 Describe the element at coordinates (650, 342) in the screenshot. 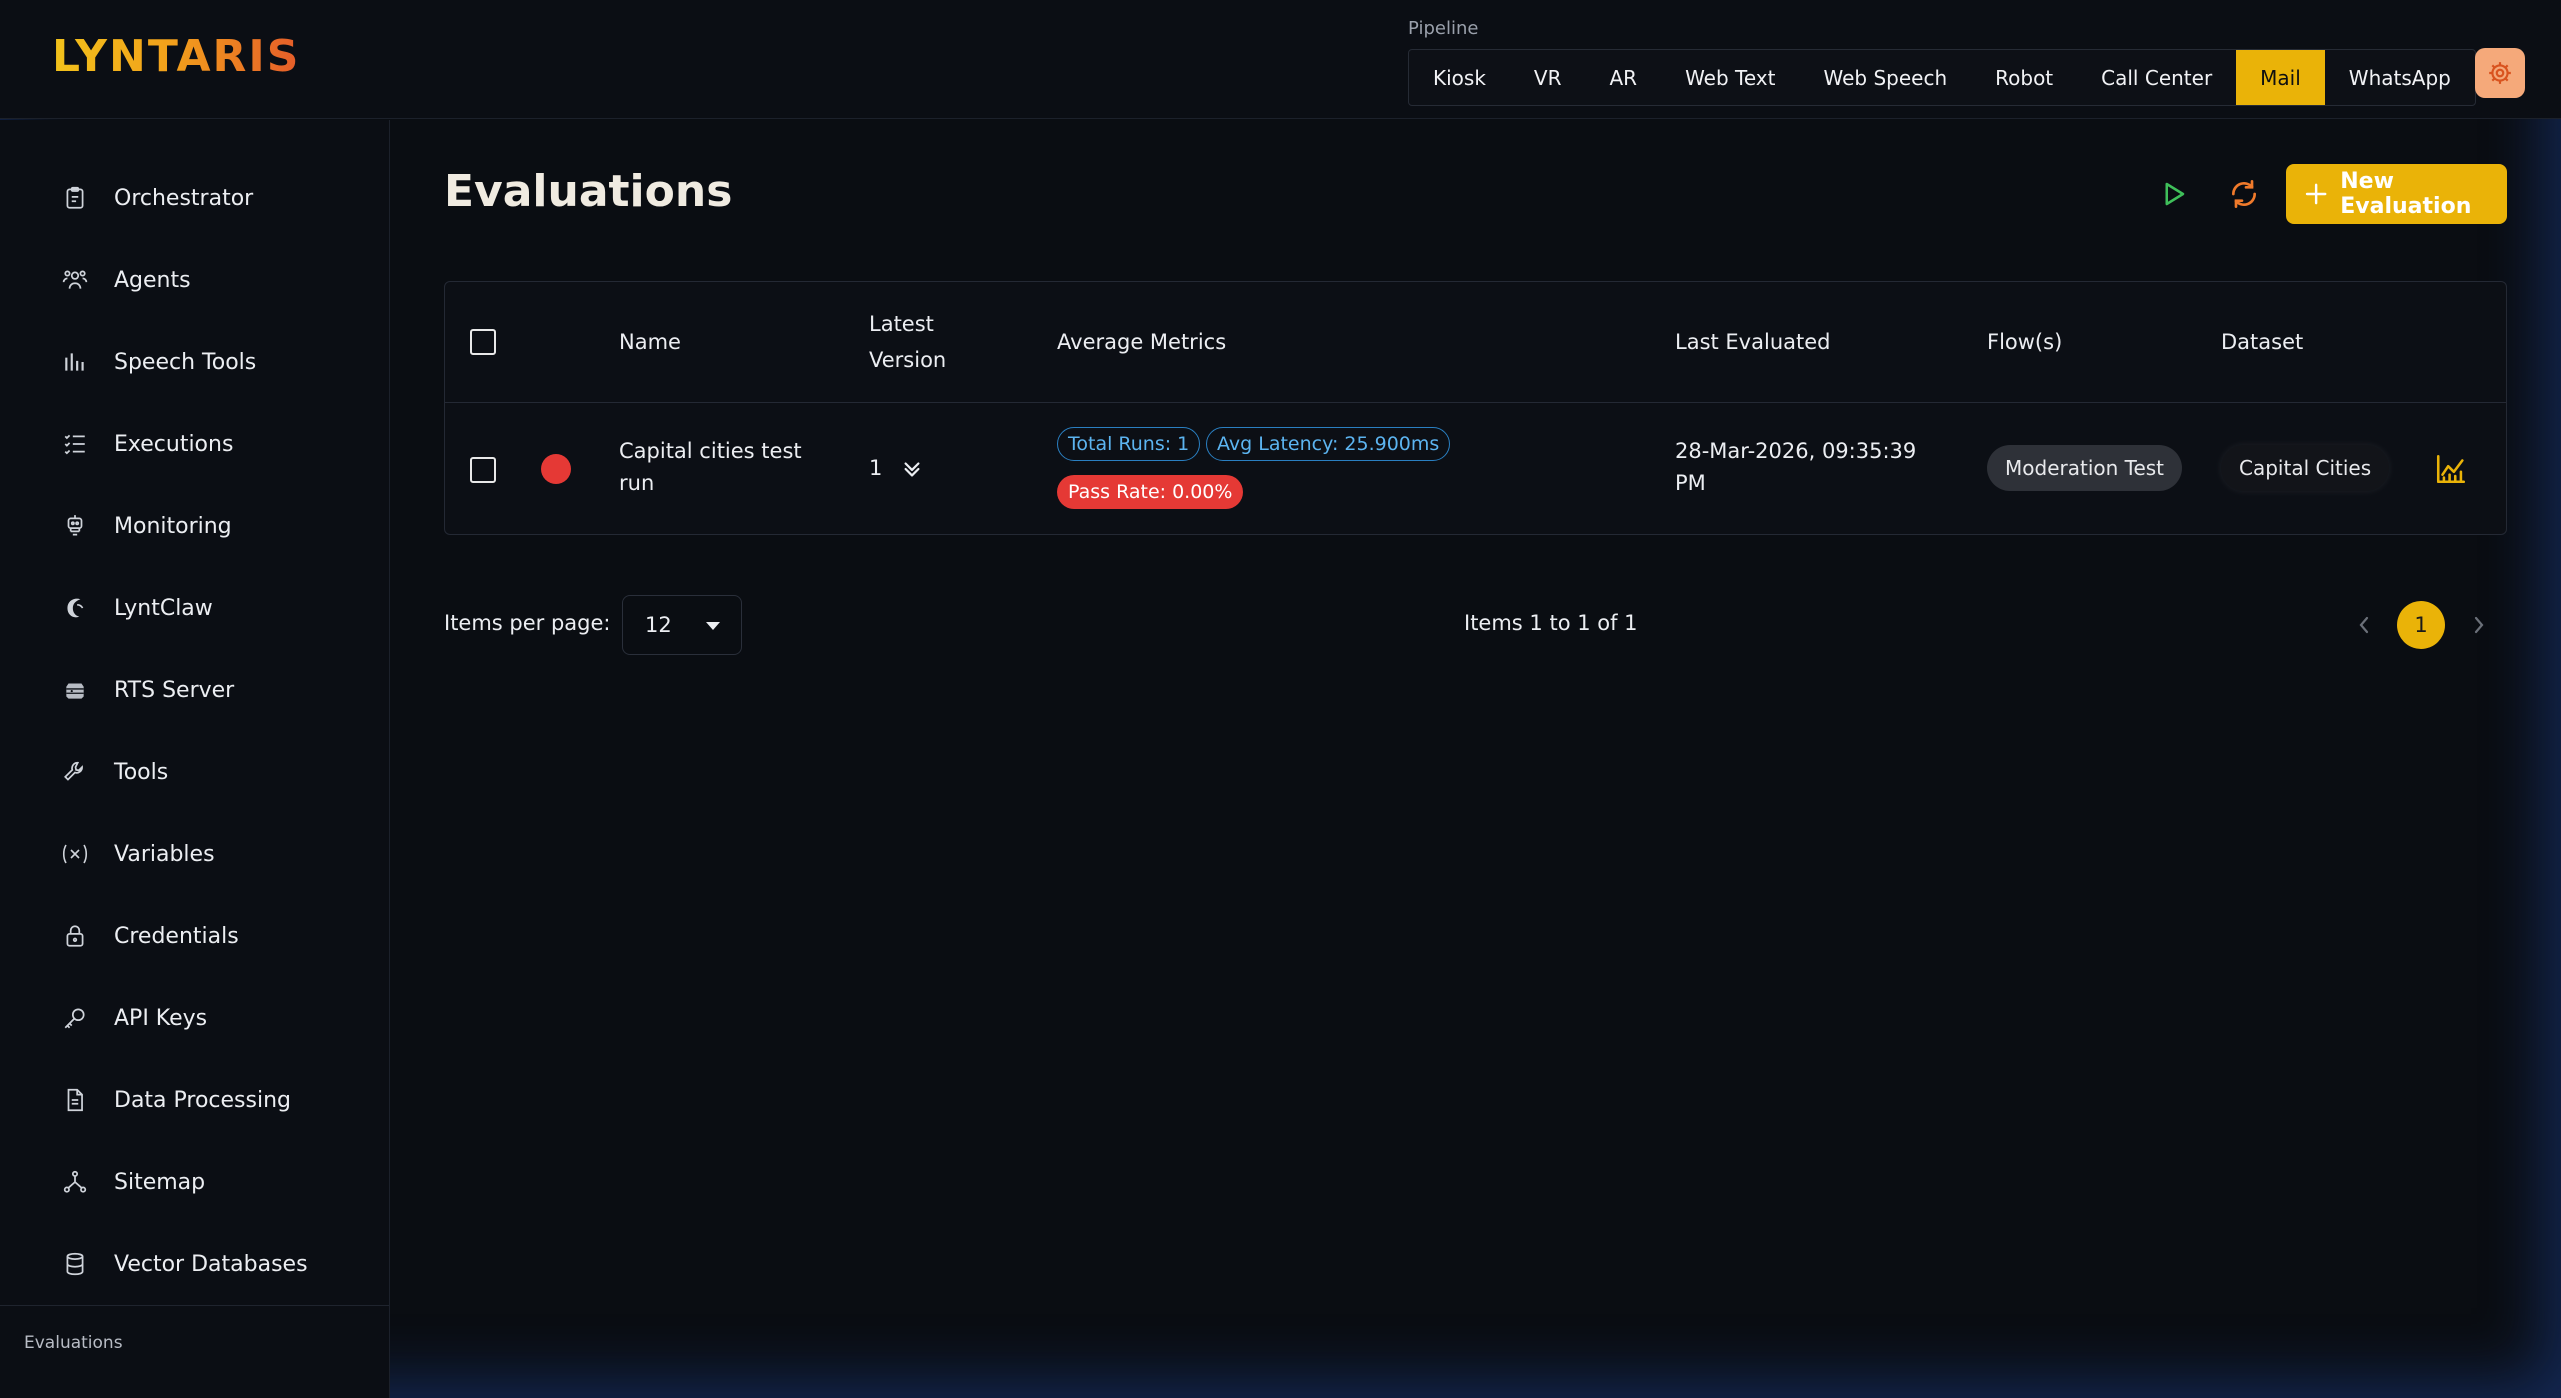

I see `column-header-name: Name` at that location.